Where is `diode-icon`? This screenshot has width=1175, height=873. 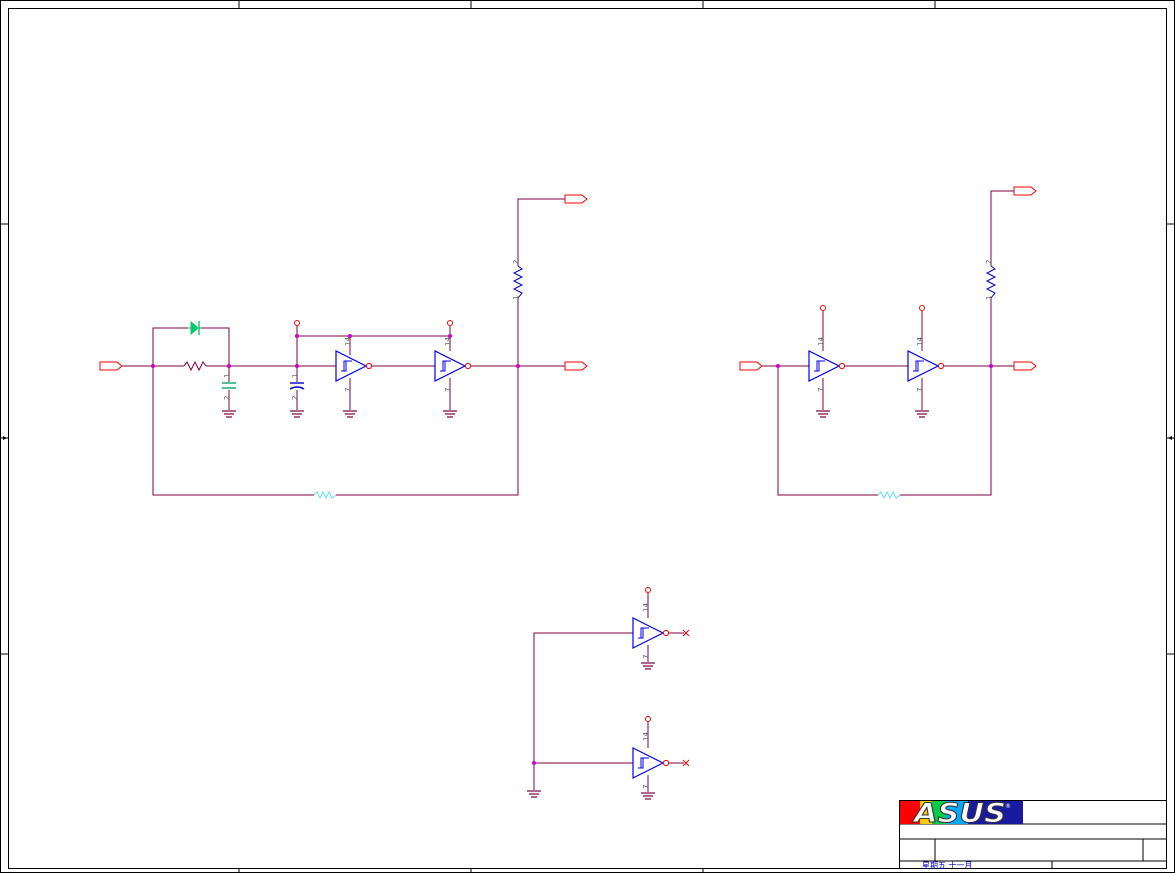 diode-icon is located at coordinates (194, 328).